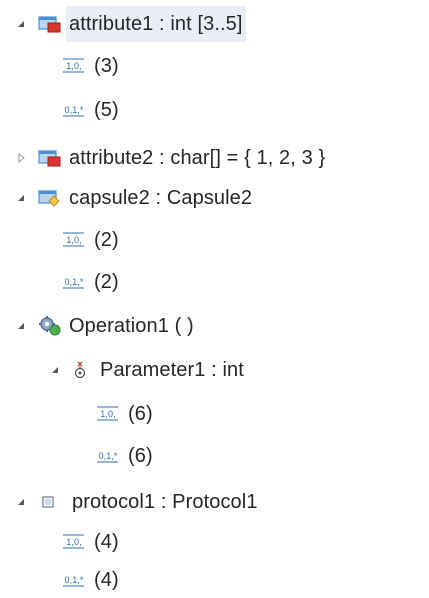  Describe the element at coordinates (90, 240) in the screenshot. I see `tree-item-lower-bound: 1,0, (2)` at that location.